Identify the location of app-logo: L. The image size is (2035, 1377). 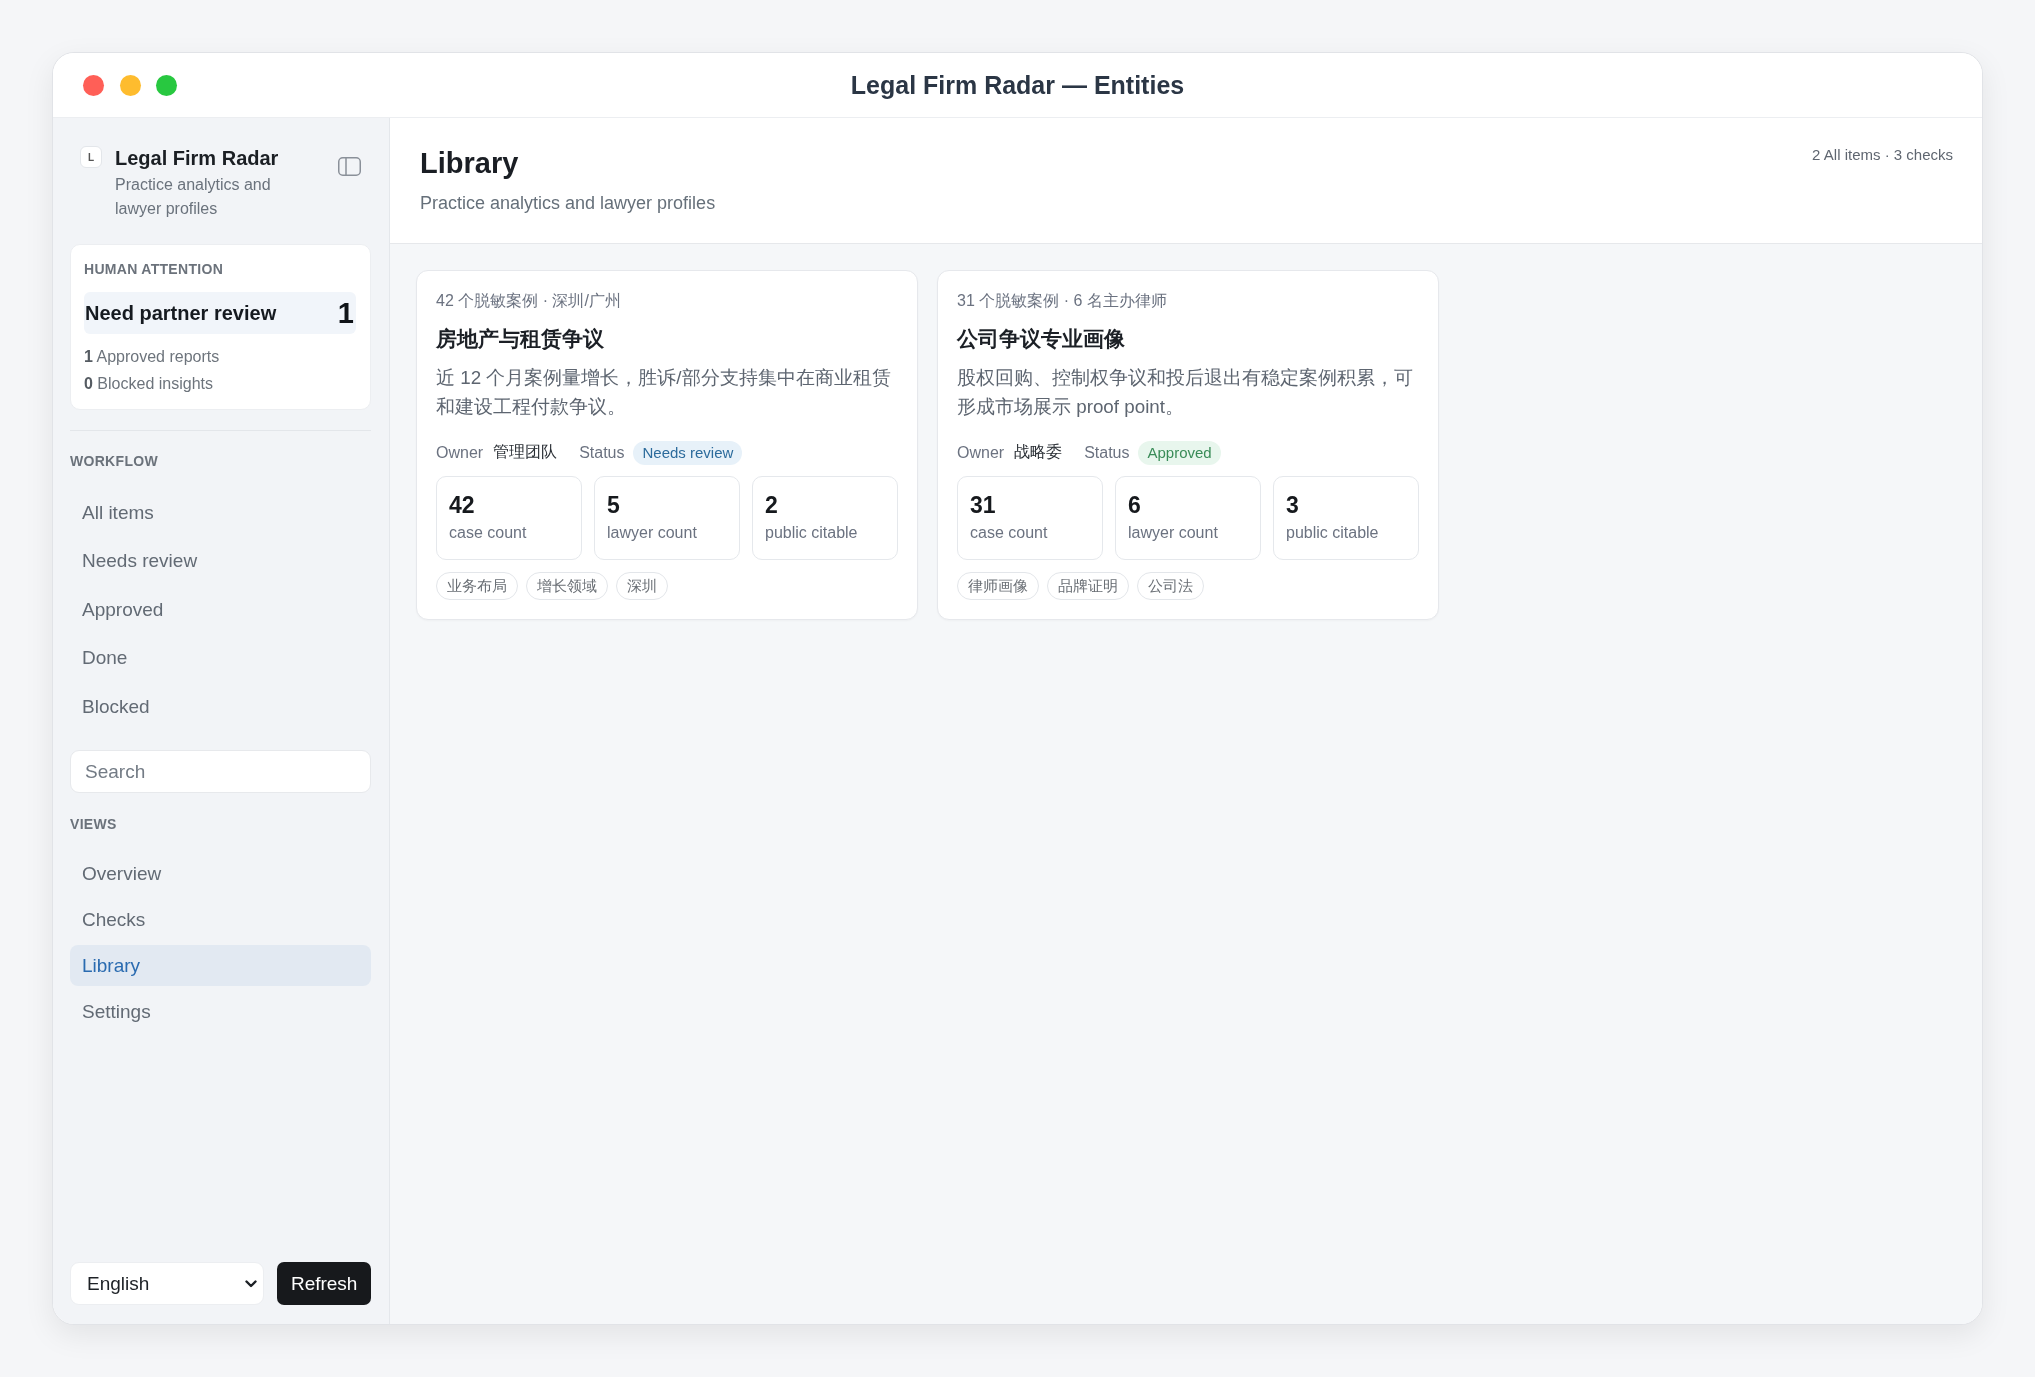
(91, 157).